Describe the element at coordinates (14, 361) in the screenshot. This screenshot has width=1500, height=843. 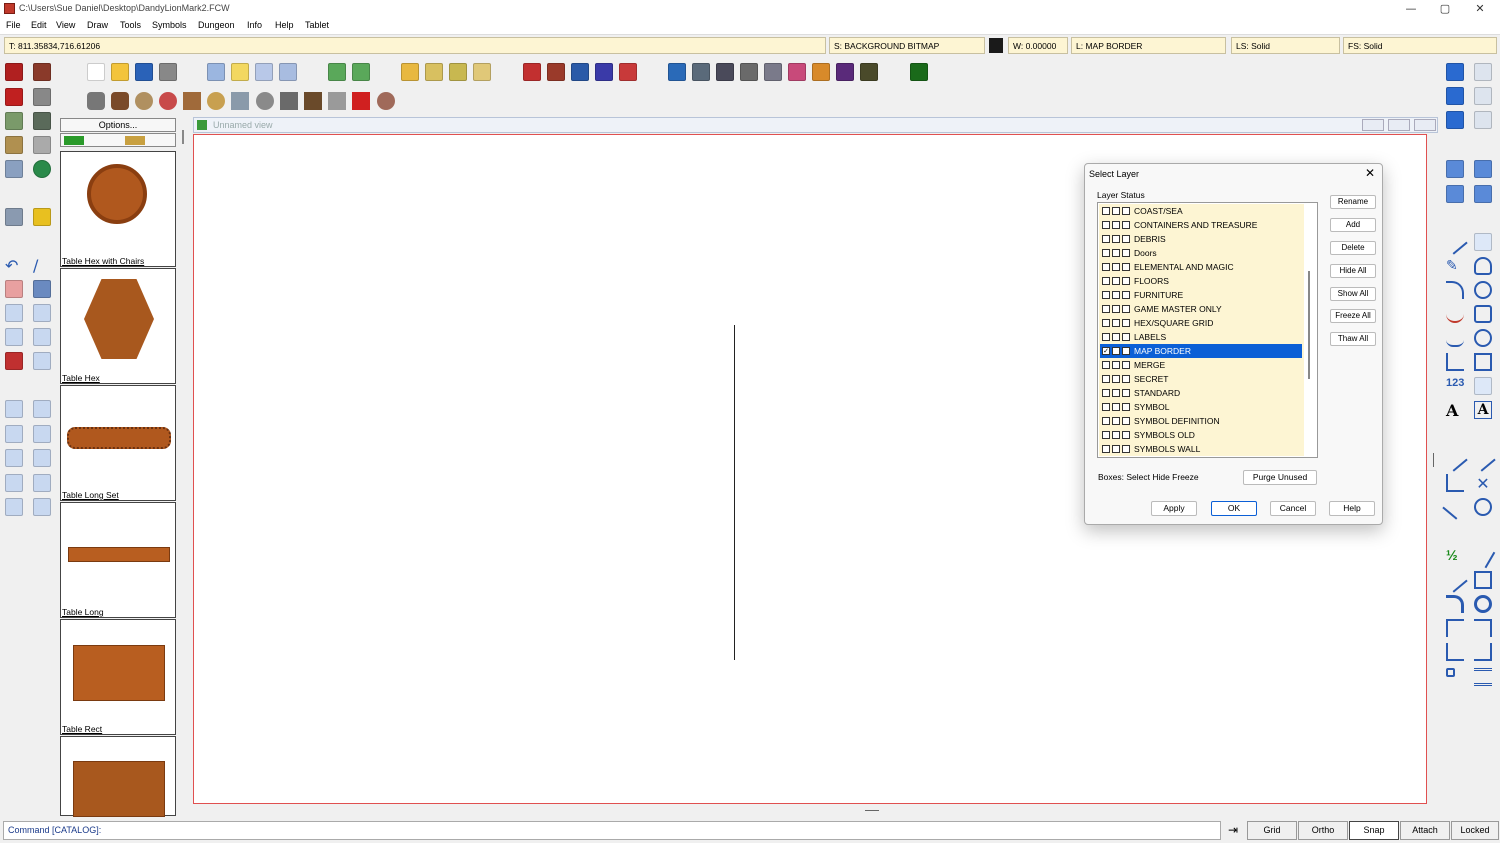
I see `explode-icon` at that location.